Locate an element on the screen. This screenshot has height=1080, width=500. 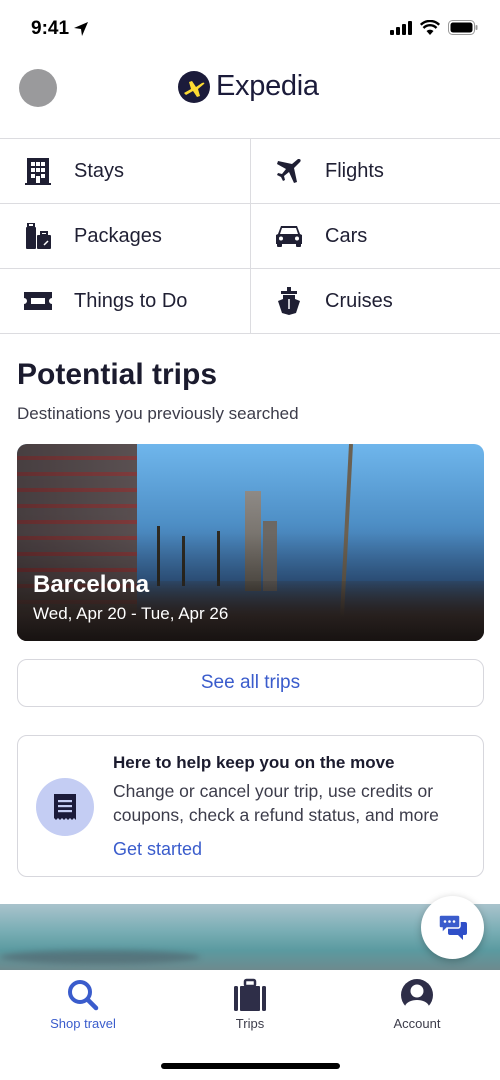
clock: 9:41 is located at coordinates (50, 28).